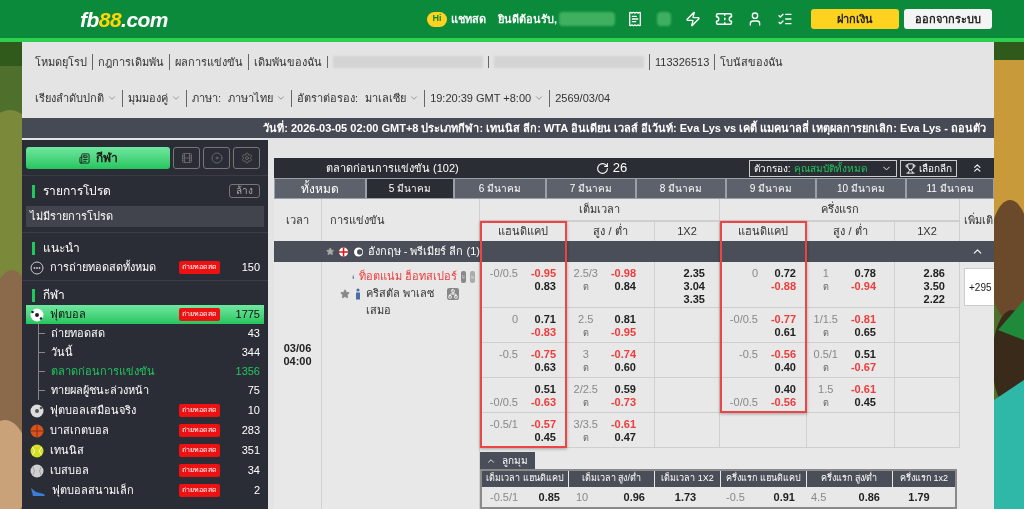 This screenshot has width=1024, height=509. Describe the element at coordinates (934, 286) in the screenshot. I see `odds-value: 3.50` at that location.